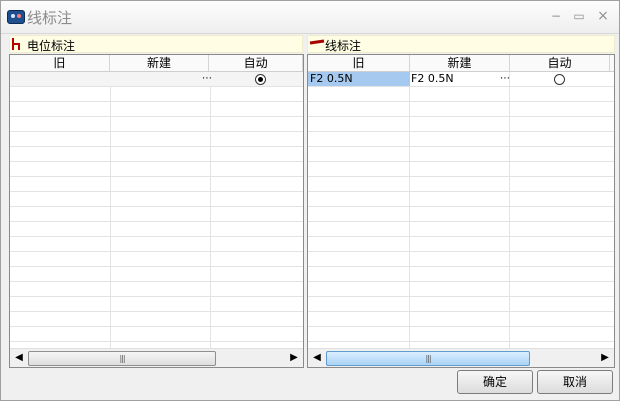 The height and width of the screenshot is (401, 620). What do you see at coordinates (359, 79) in the screenshot?
I see `old-label-cell: F2 0.5N` at bounding box center [359, 79].